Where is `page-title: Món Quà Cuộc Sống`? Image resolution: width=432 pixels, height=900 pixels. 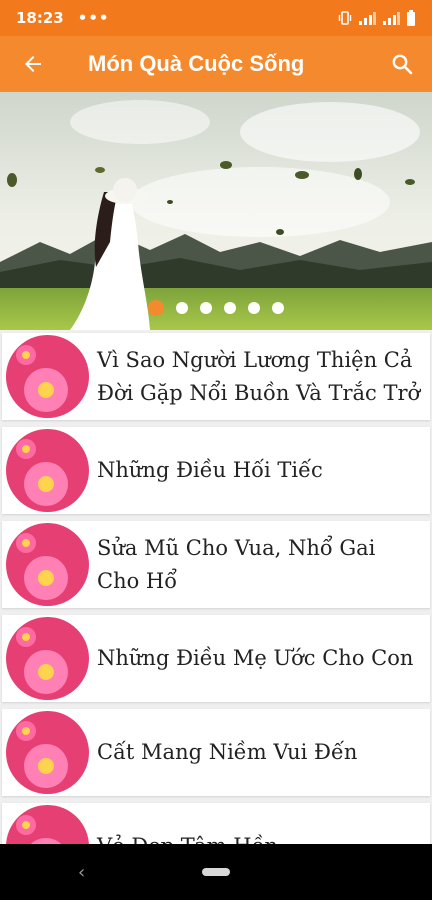
page-title: Món Quà Cuộc Sống is located at coordinates (196, 63).